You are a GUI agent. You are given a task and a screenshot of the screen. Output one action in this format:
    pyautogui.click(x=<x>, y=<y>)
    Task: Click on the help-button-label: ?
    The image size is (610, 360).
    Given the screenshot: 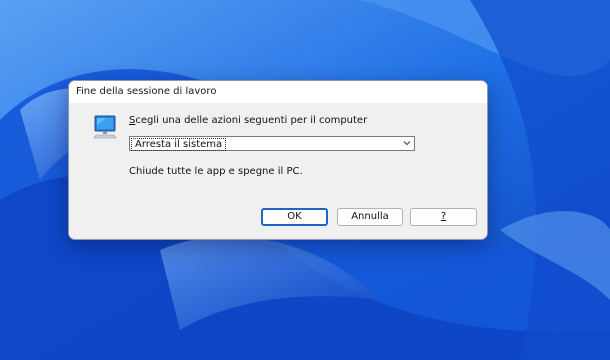 What is the action you would take?
    pyautogui.click(x=443, y=216)
    